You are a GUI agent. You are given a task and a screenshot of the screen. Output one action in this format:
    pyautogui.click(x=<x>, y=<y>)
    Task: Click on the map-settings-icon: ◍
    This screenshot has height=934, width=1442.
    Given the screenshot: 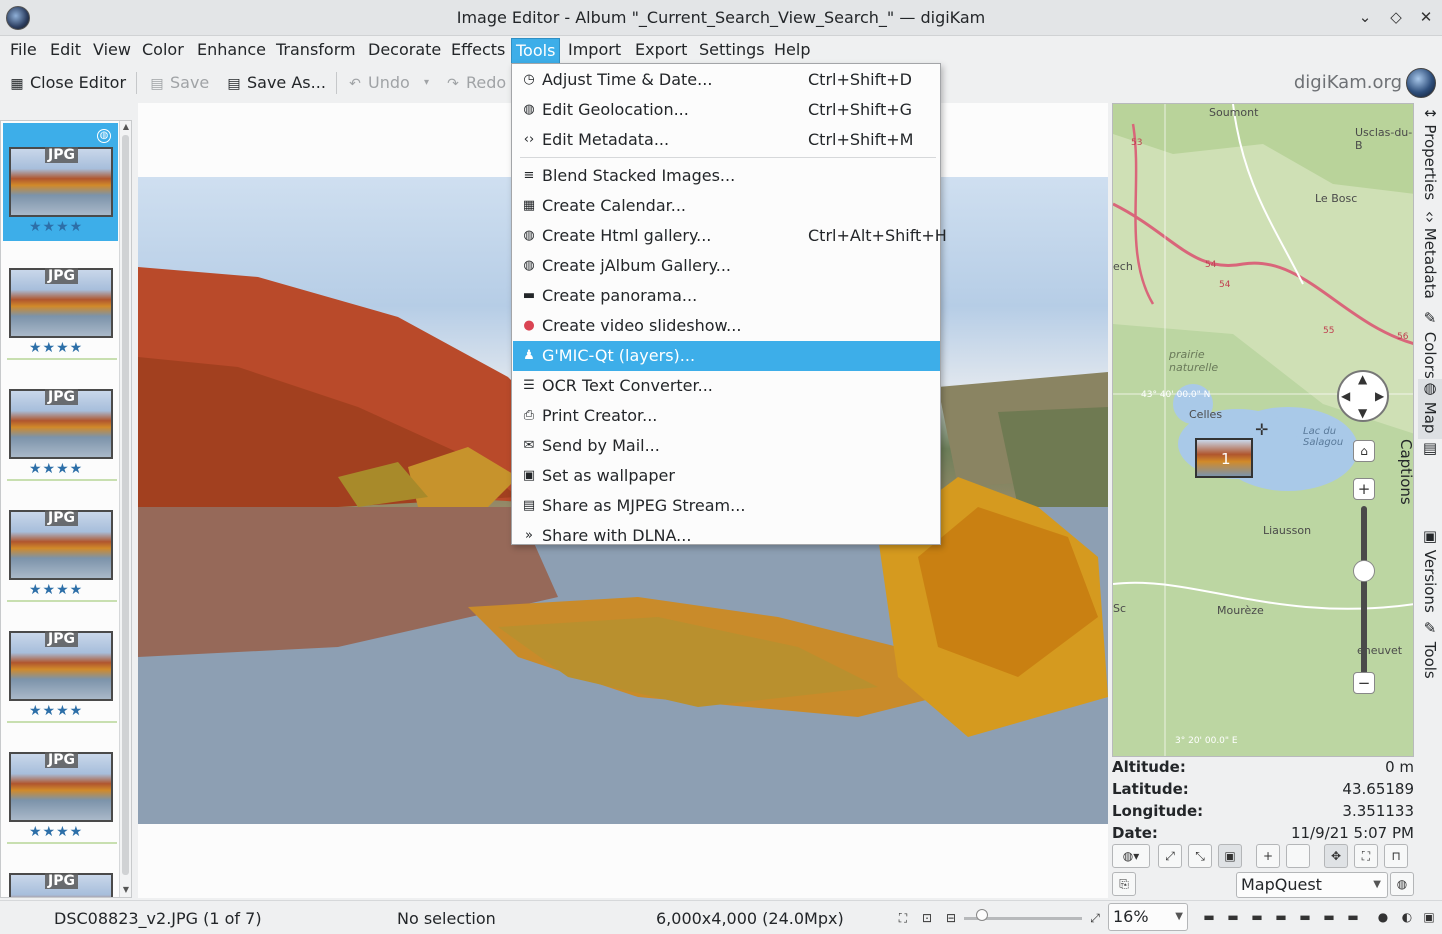 What is the action you would take?
    pyautogui.click(x=1402, y=884)
    